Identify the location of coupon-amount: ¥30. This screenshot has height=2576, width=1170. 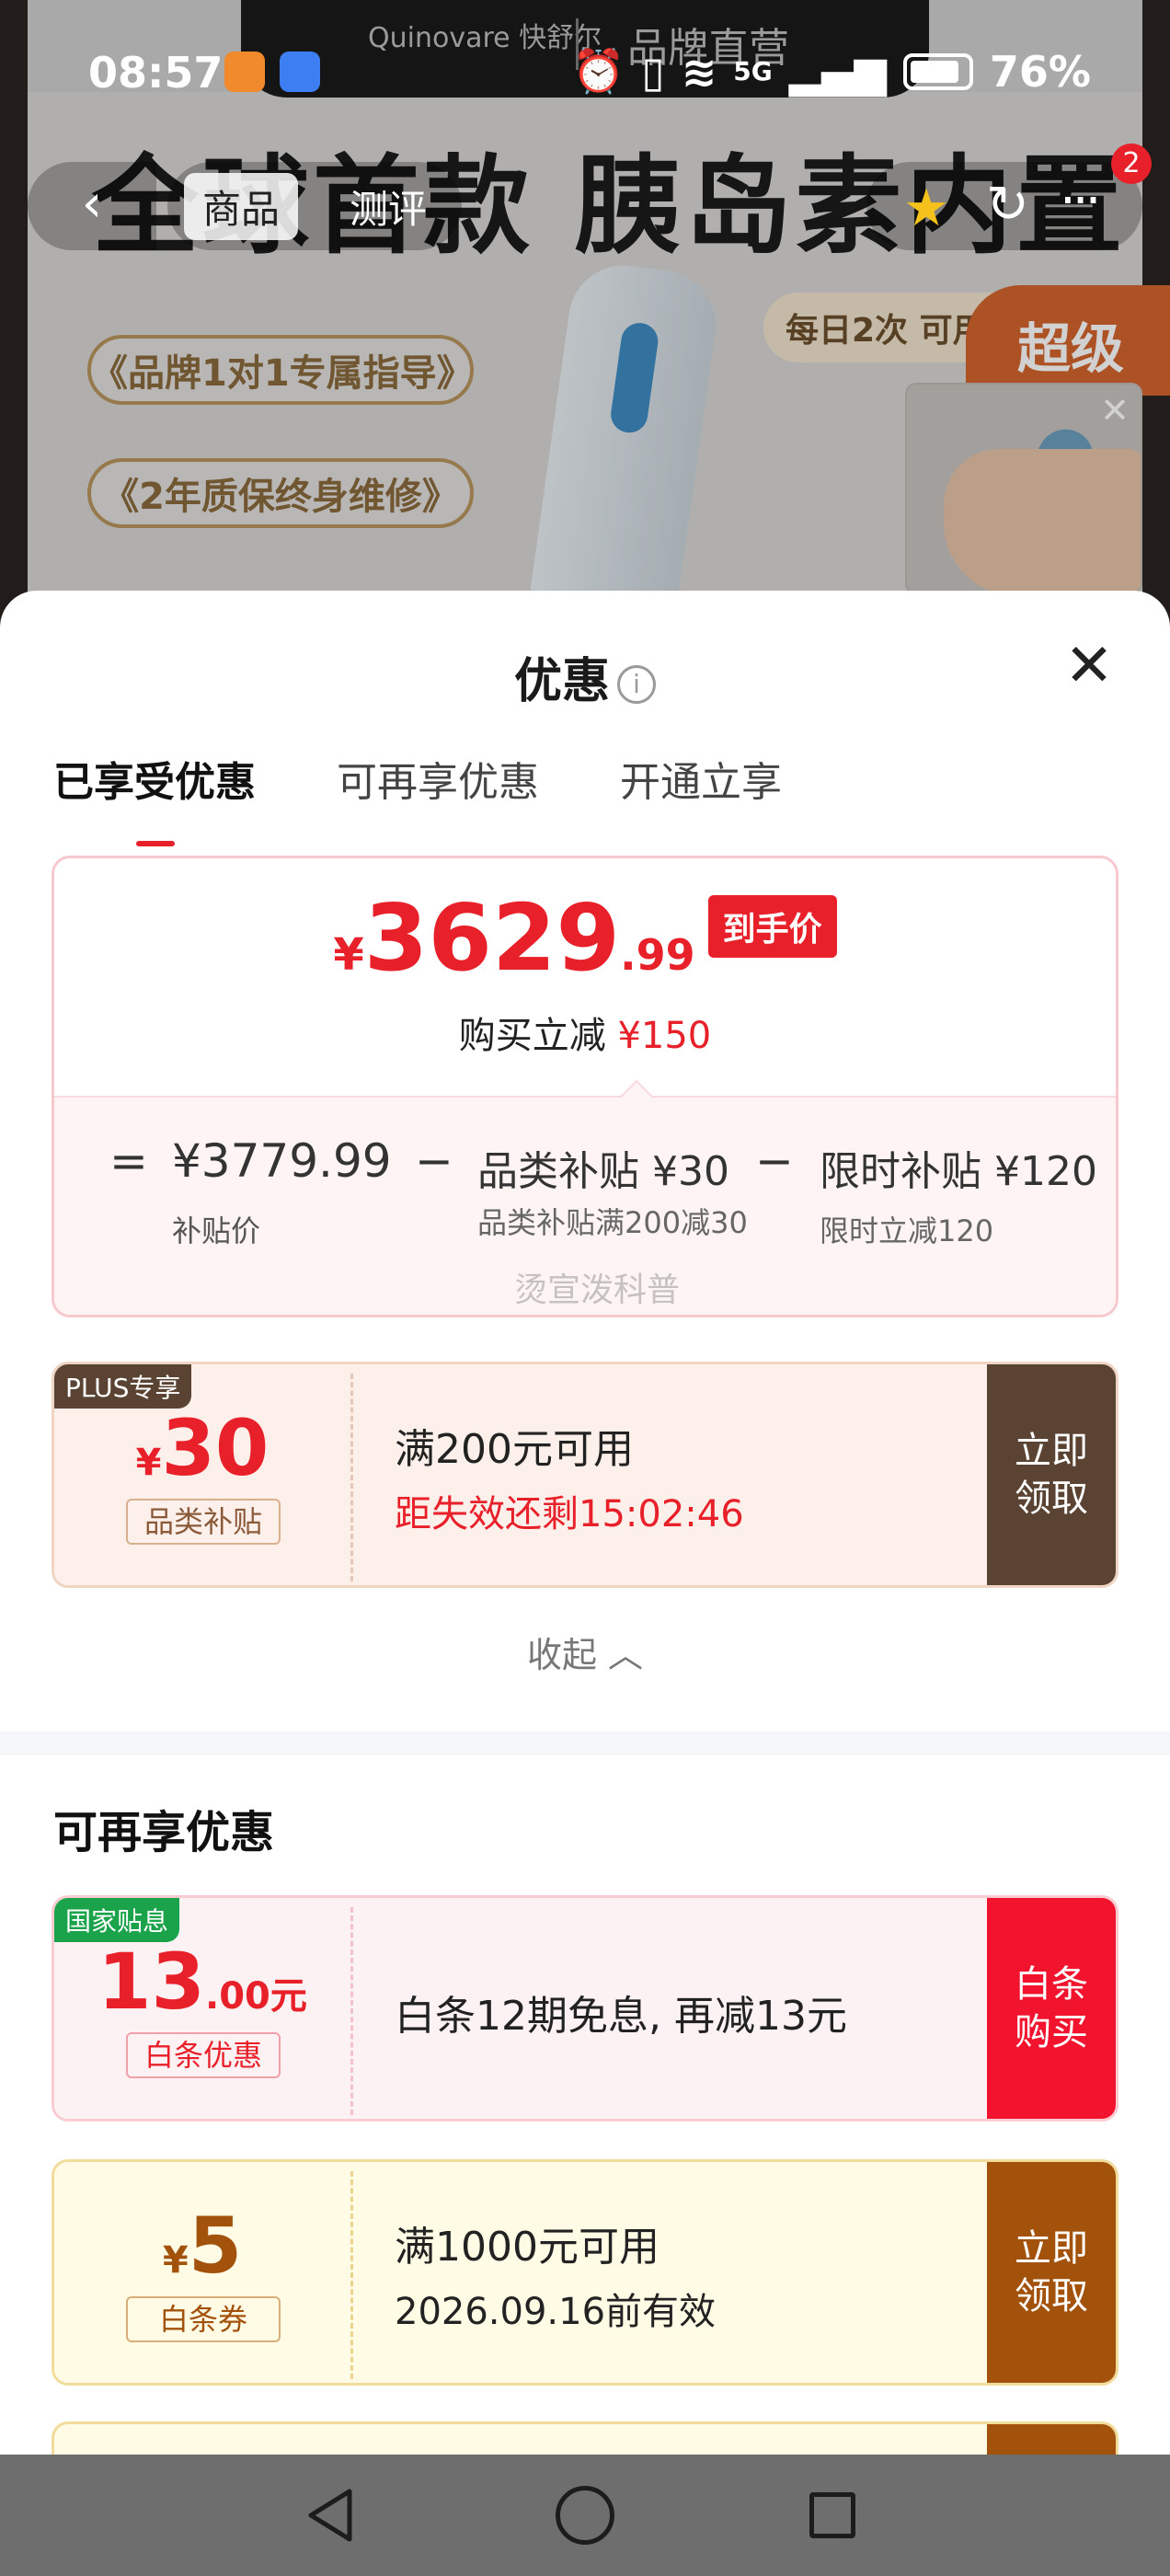
(202, 1448).